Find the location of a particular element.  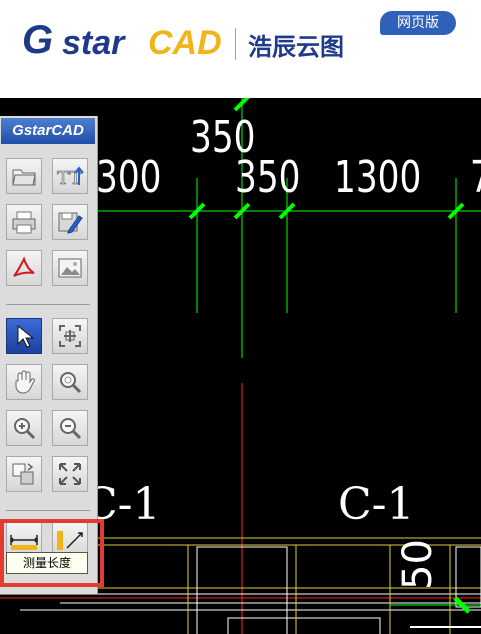

dim-text-300: 300 is located at coordinates (129, 177).